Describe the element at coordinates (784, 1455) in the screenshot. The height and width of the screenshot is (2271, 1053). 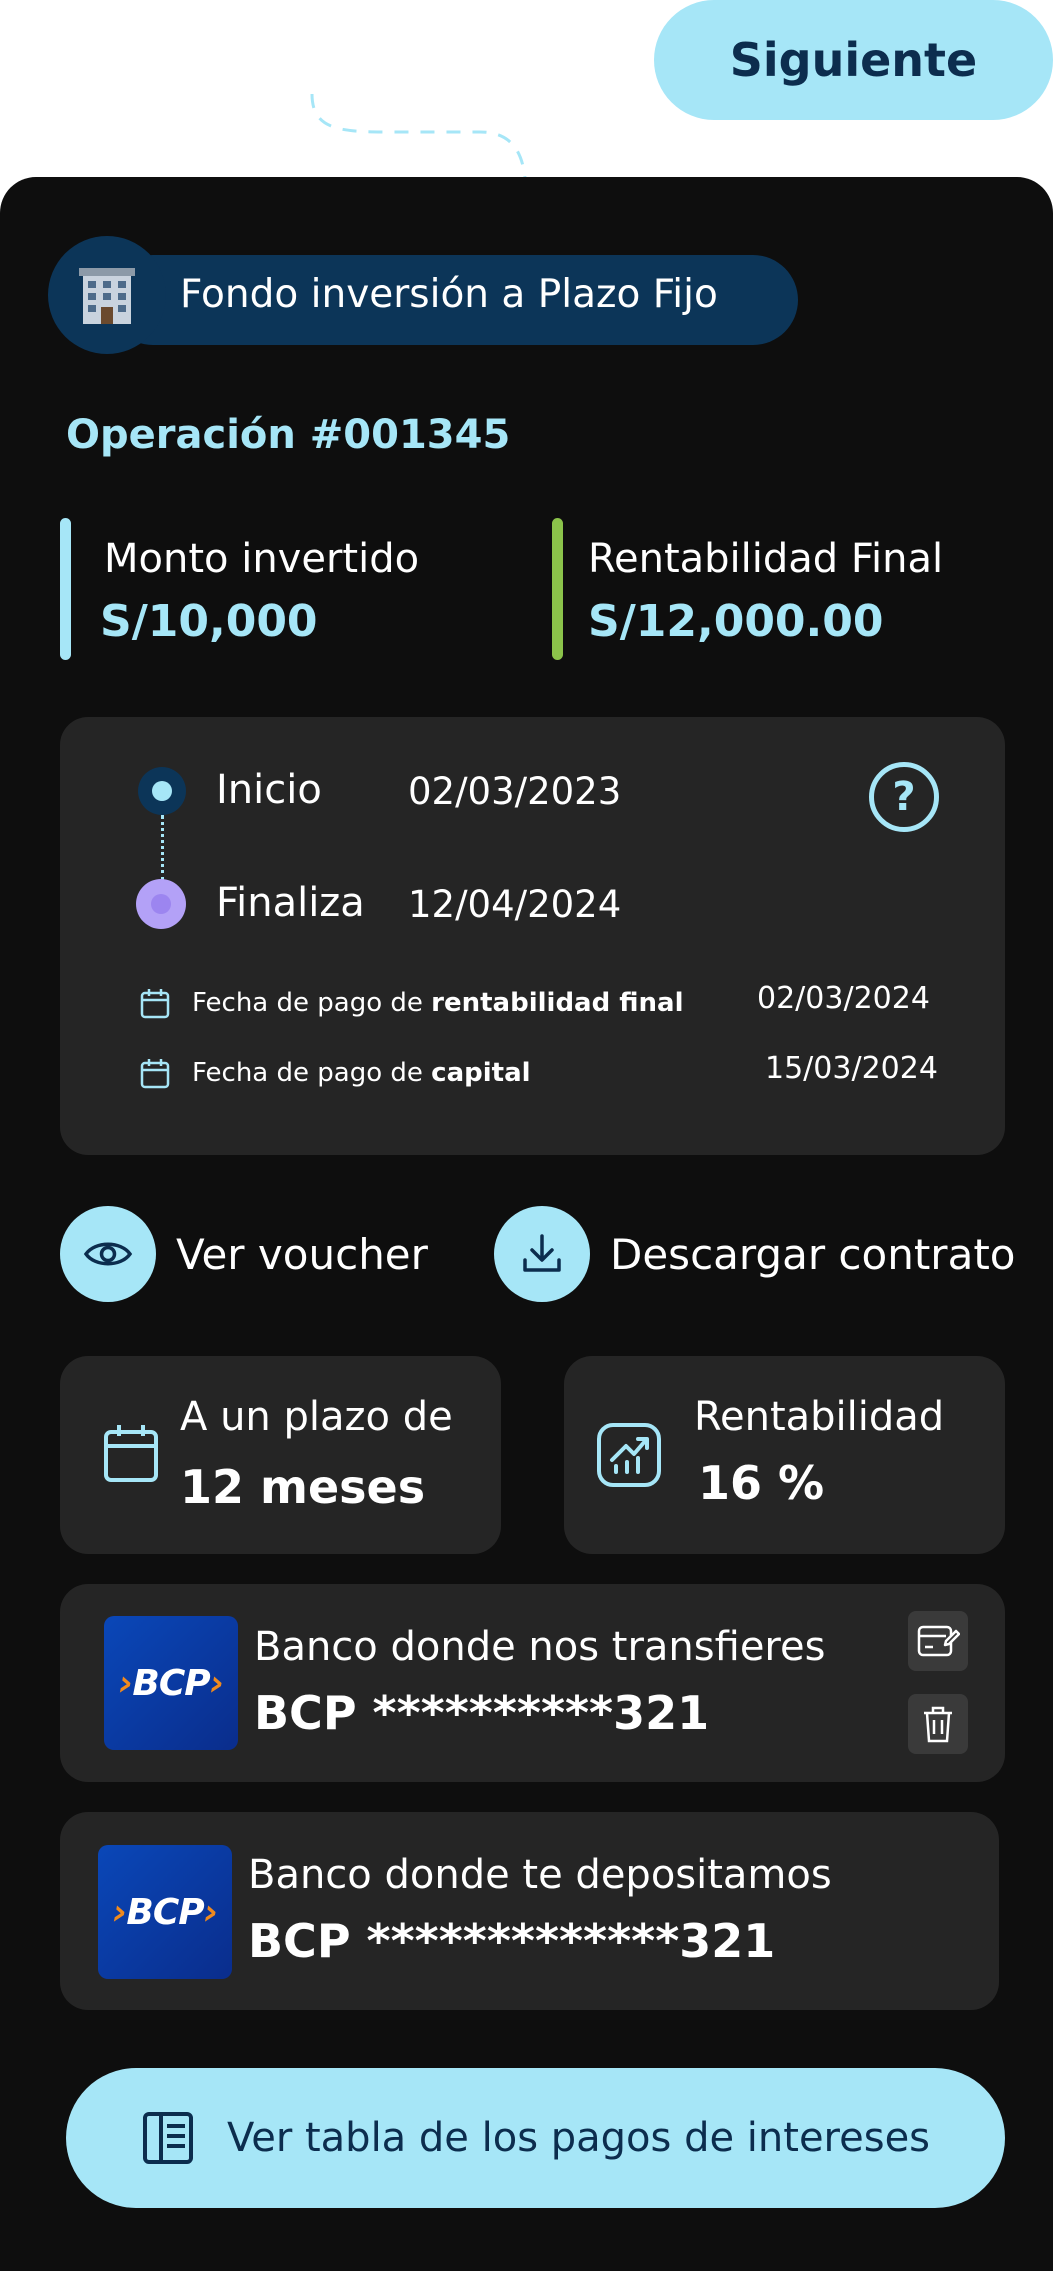
I see `rate-panel: Rentabilidad 16 %` at that location.